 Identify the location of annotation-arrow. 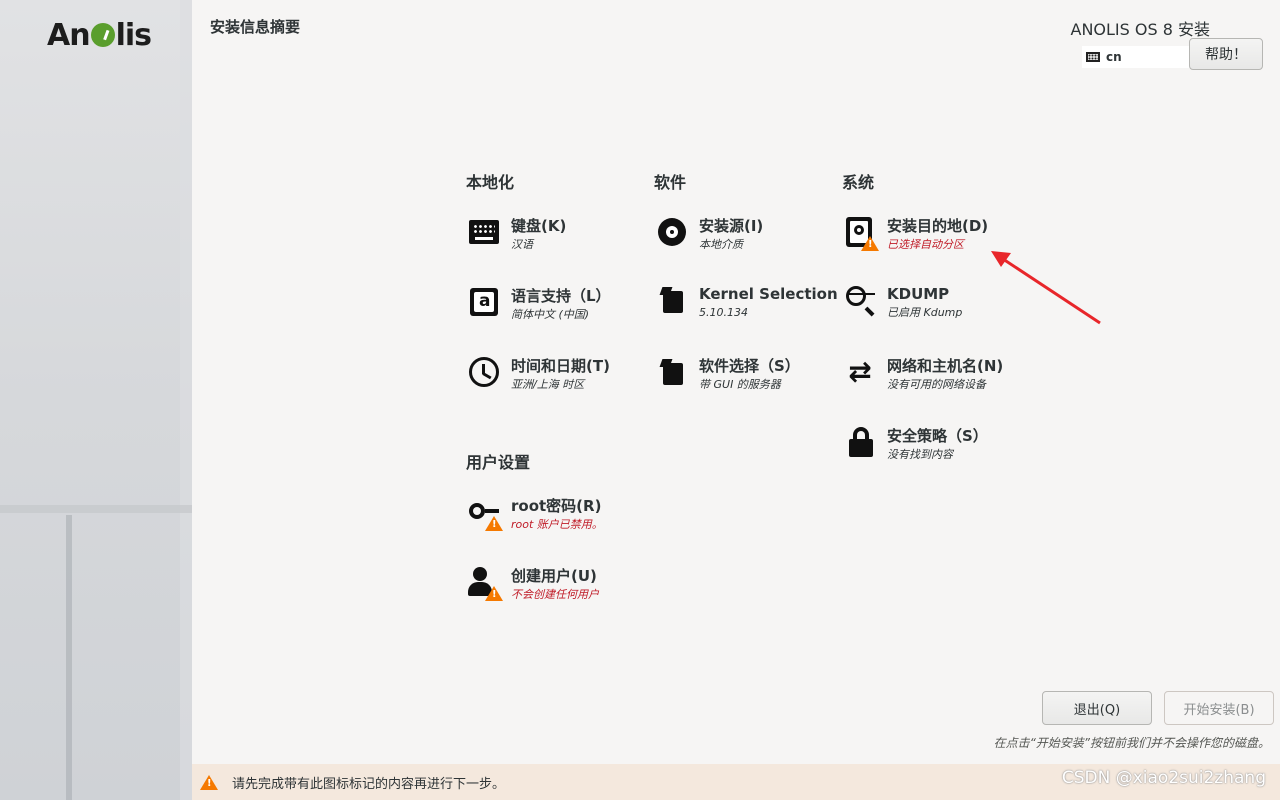
(1046, 288).